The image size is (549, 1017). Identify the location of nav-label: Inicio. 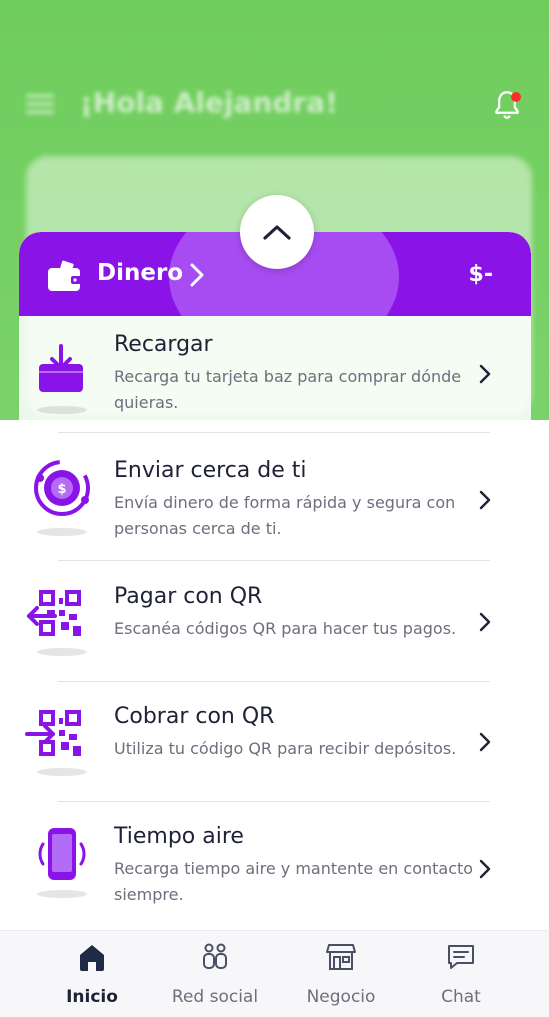
(92, 997).